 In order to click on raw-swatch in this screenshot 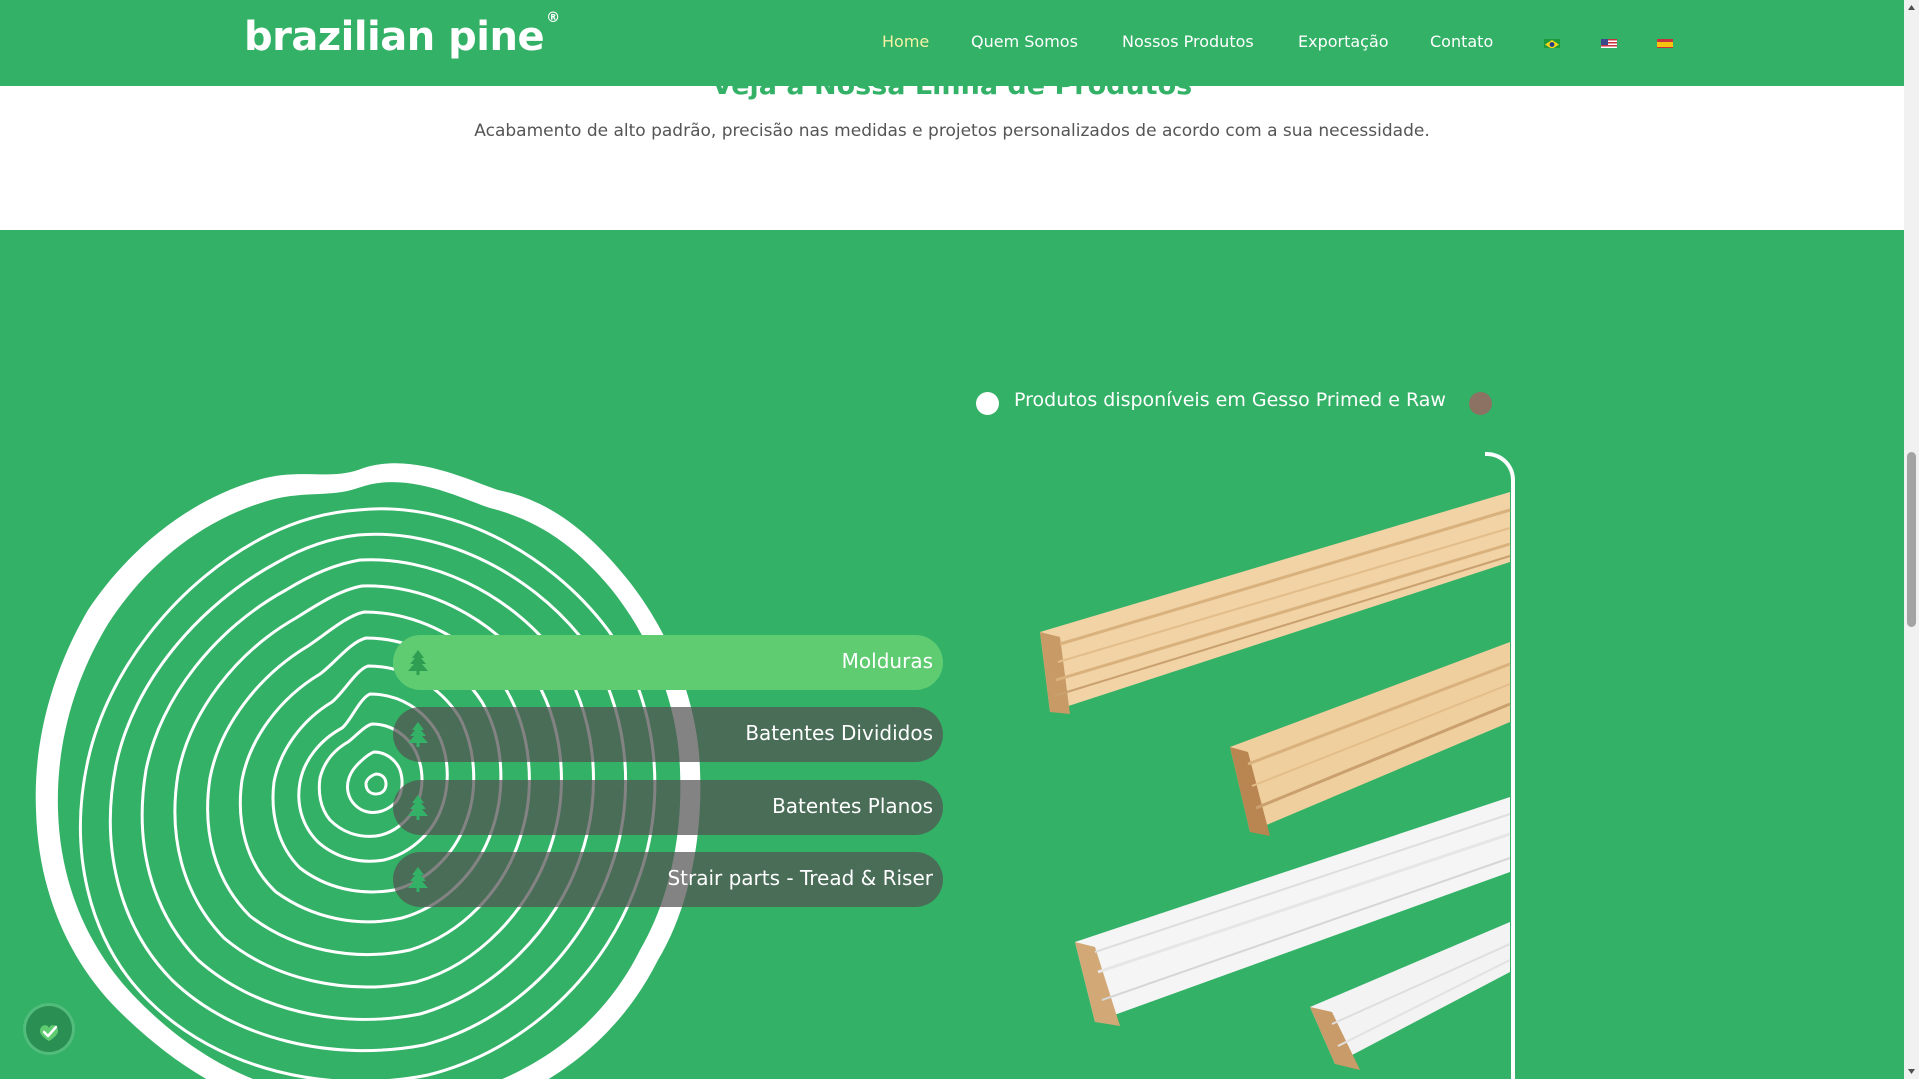, I will do `click(1480, 403)`.